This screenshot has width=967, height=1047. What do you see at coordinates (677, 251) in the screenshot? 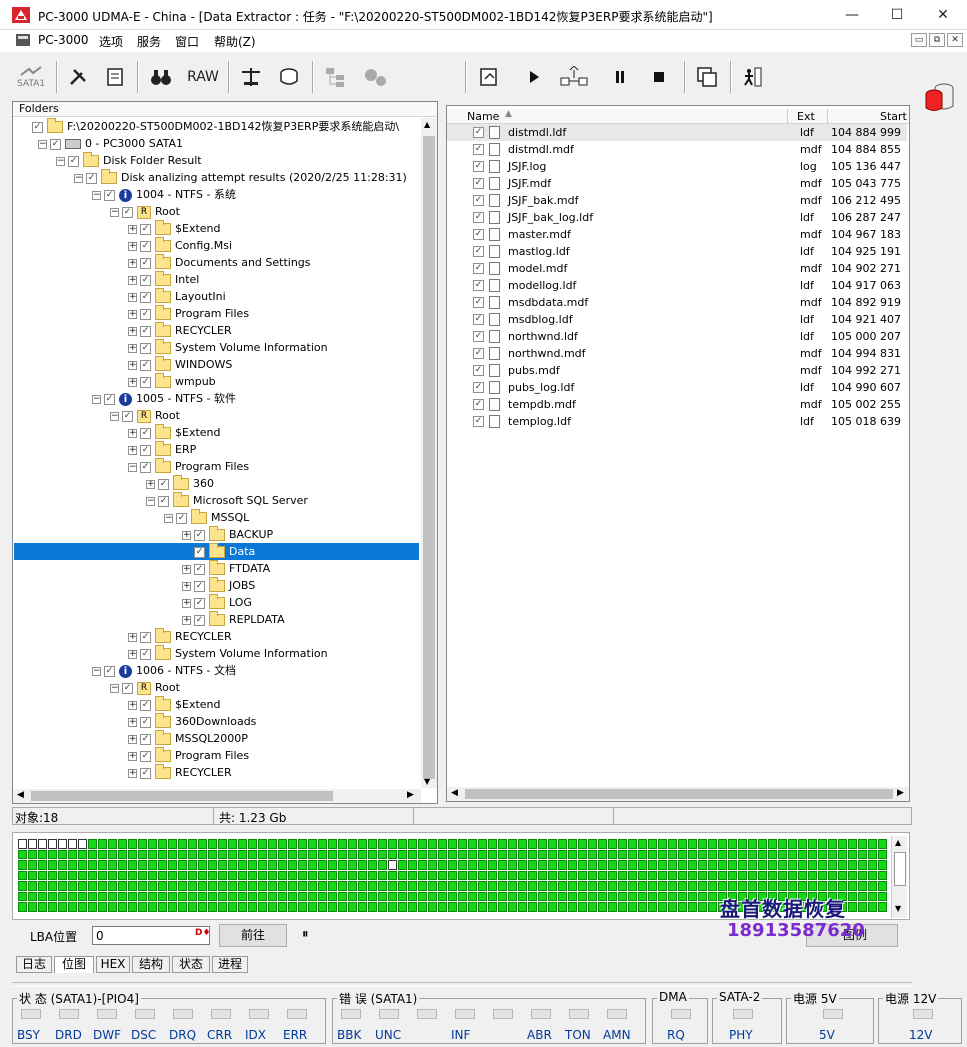
I see `file-row: ✓ mastlog.ldf ldf 104 925 191` at bounding box center [677, 251].